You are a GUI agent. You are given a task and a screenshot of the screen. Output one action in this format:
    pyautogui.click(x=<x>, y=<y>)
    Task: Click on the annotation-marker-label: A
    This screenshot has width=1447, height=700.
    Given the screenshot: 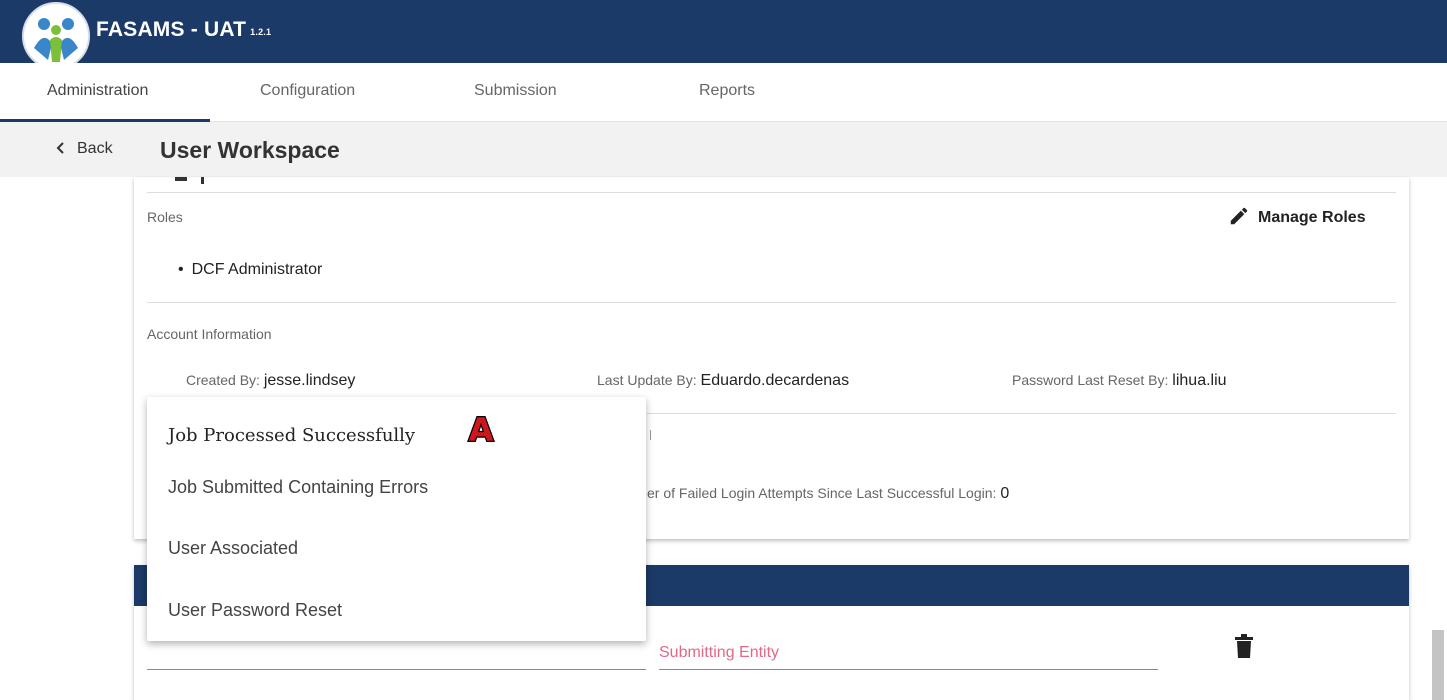 What is the action you would take?
    pyautogui.click(x=481, y=429)
    